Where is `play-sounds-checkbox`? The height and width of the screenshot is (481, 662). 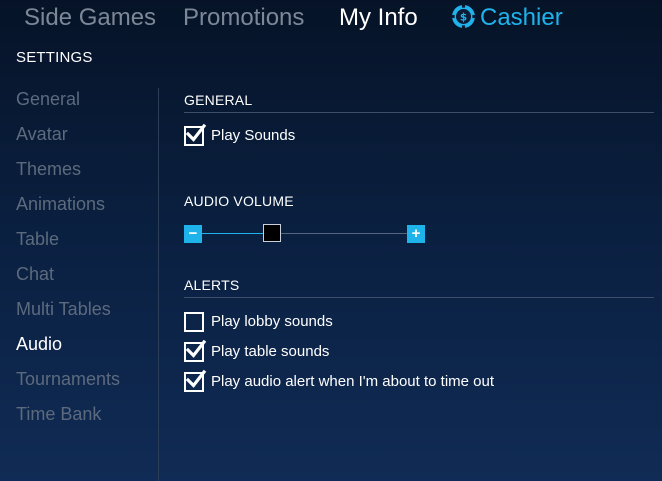
play-sounds-checkbox is located at coordinates (195, 134).